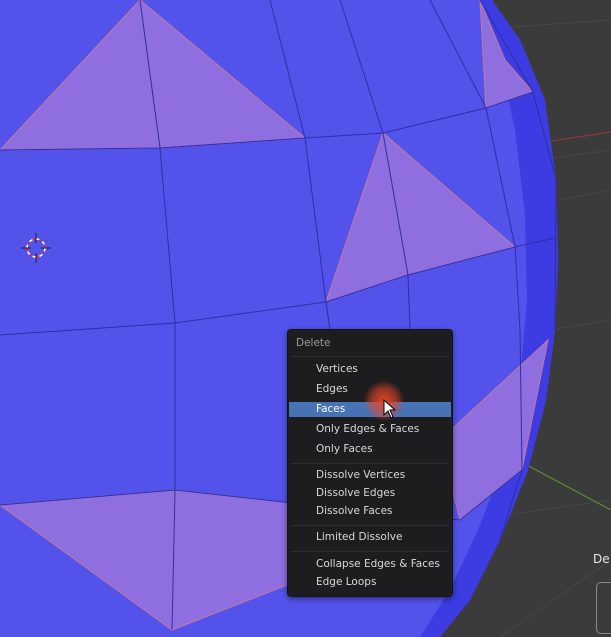 This screenshot has width=611, height=637. I want to click on menu-item-limited-dissolve: Limited Dissolve, so click(370, 537).